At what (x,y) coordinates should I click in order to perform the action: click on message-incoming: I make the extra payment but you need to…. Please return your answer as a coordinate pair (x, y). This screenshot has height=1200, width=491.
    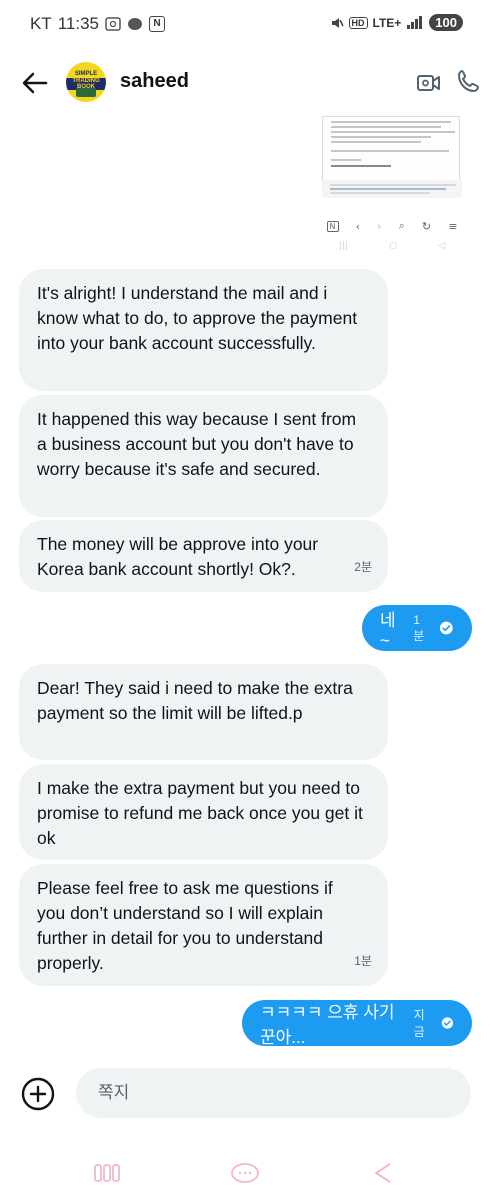
    Looking at the image, I should click on (203, 812).